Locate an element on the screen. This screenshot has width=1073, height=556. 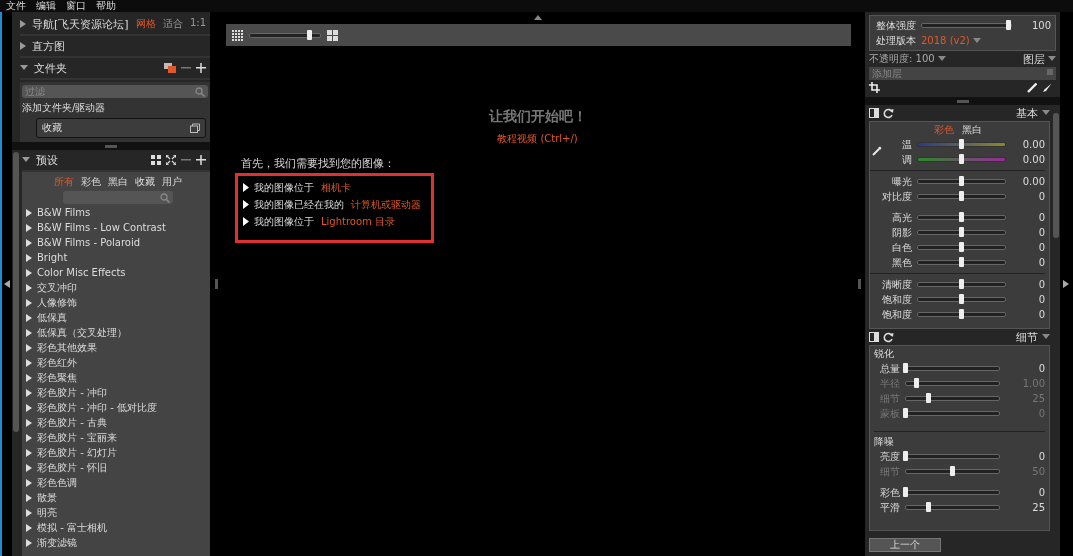
preset-group: 交叉冲印 is located at coordinates (57, 287).